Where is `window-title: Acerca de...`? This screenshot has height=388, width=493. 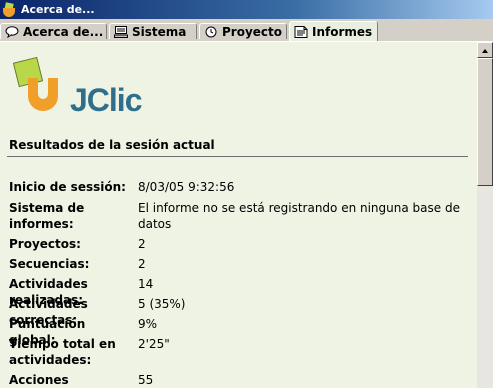
window-title: Acerca de... is located at coordinates (58, 9).